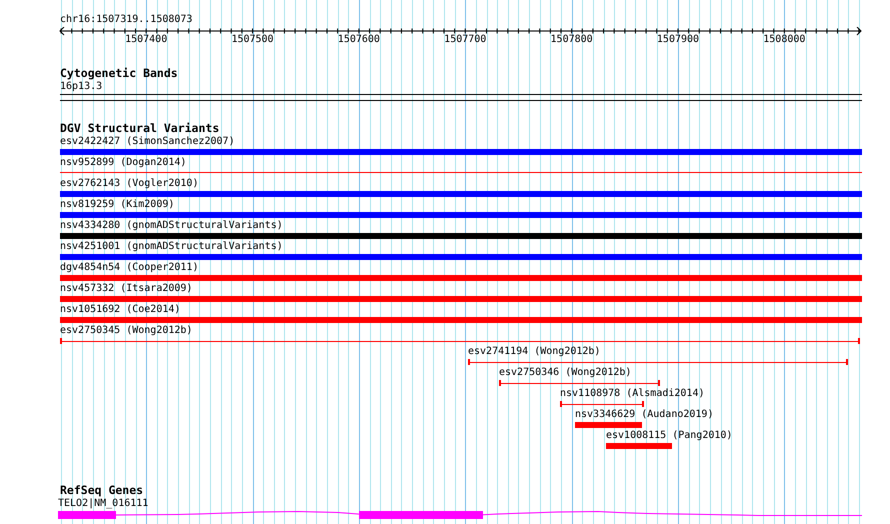 This screenshot has height=524, width=890. Describe the element at coordinates (632, 394) in the screenshot. I see `feature-label: nsv1108978 (Alsmadi2014)` at that location.